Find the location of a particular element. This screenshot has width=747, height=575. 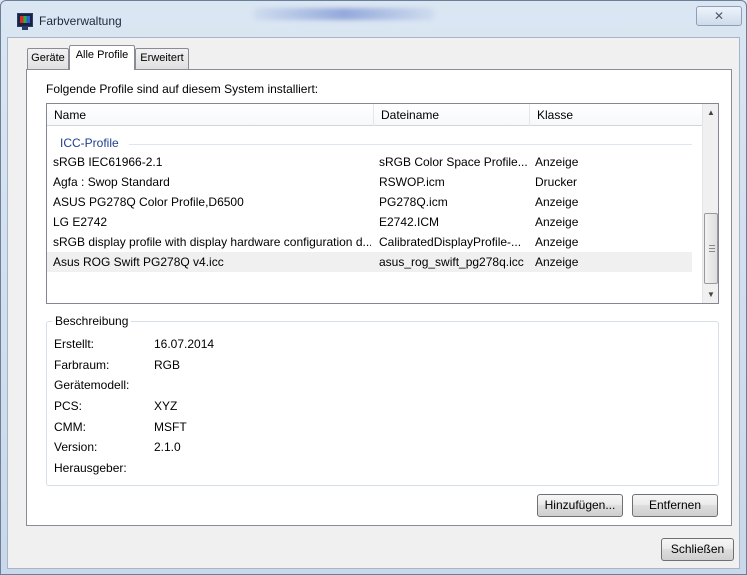

publisher-label: Herausgeber: is located at coordinates (90, 468).